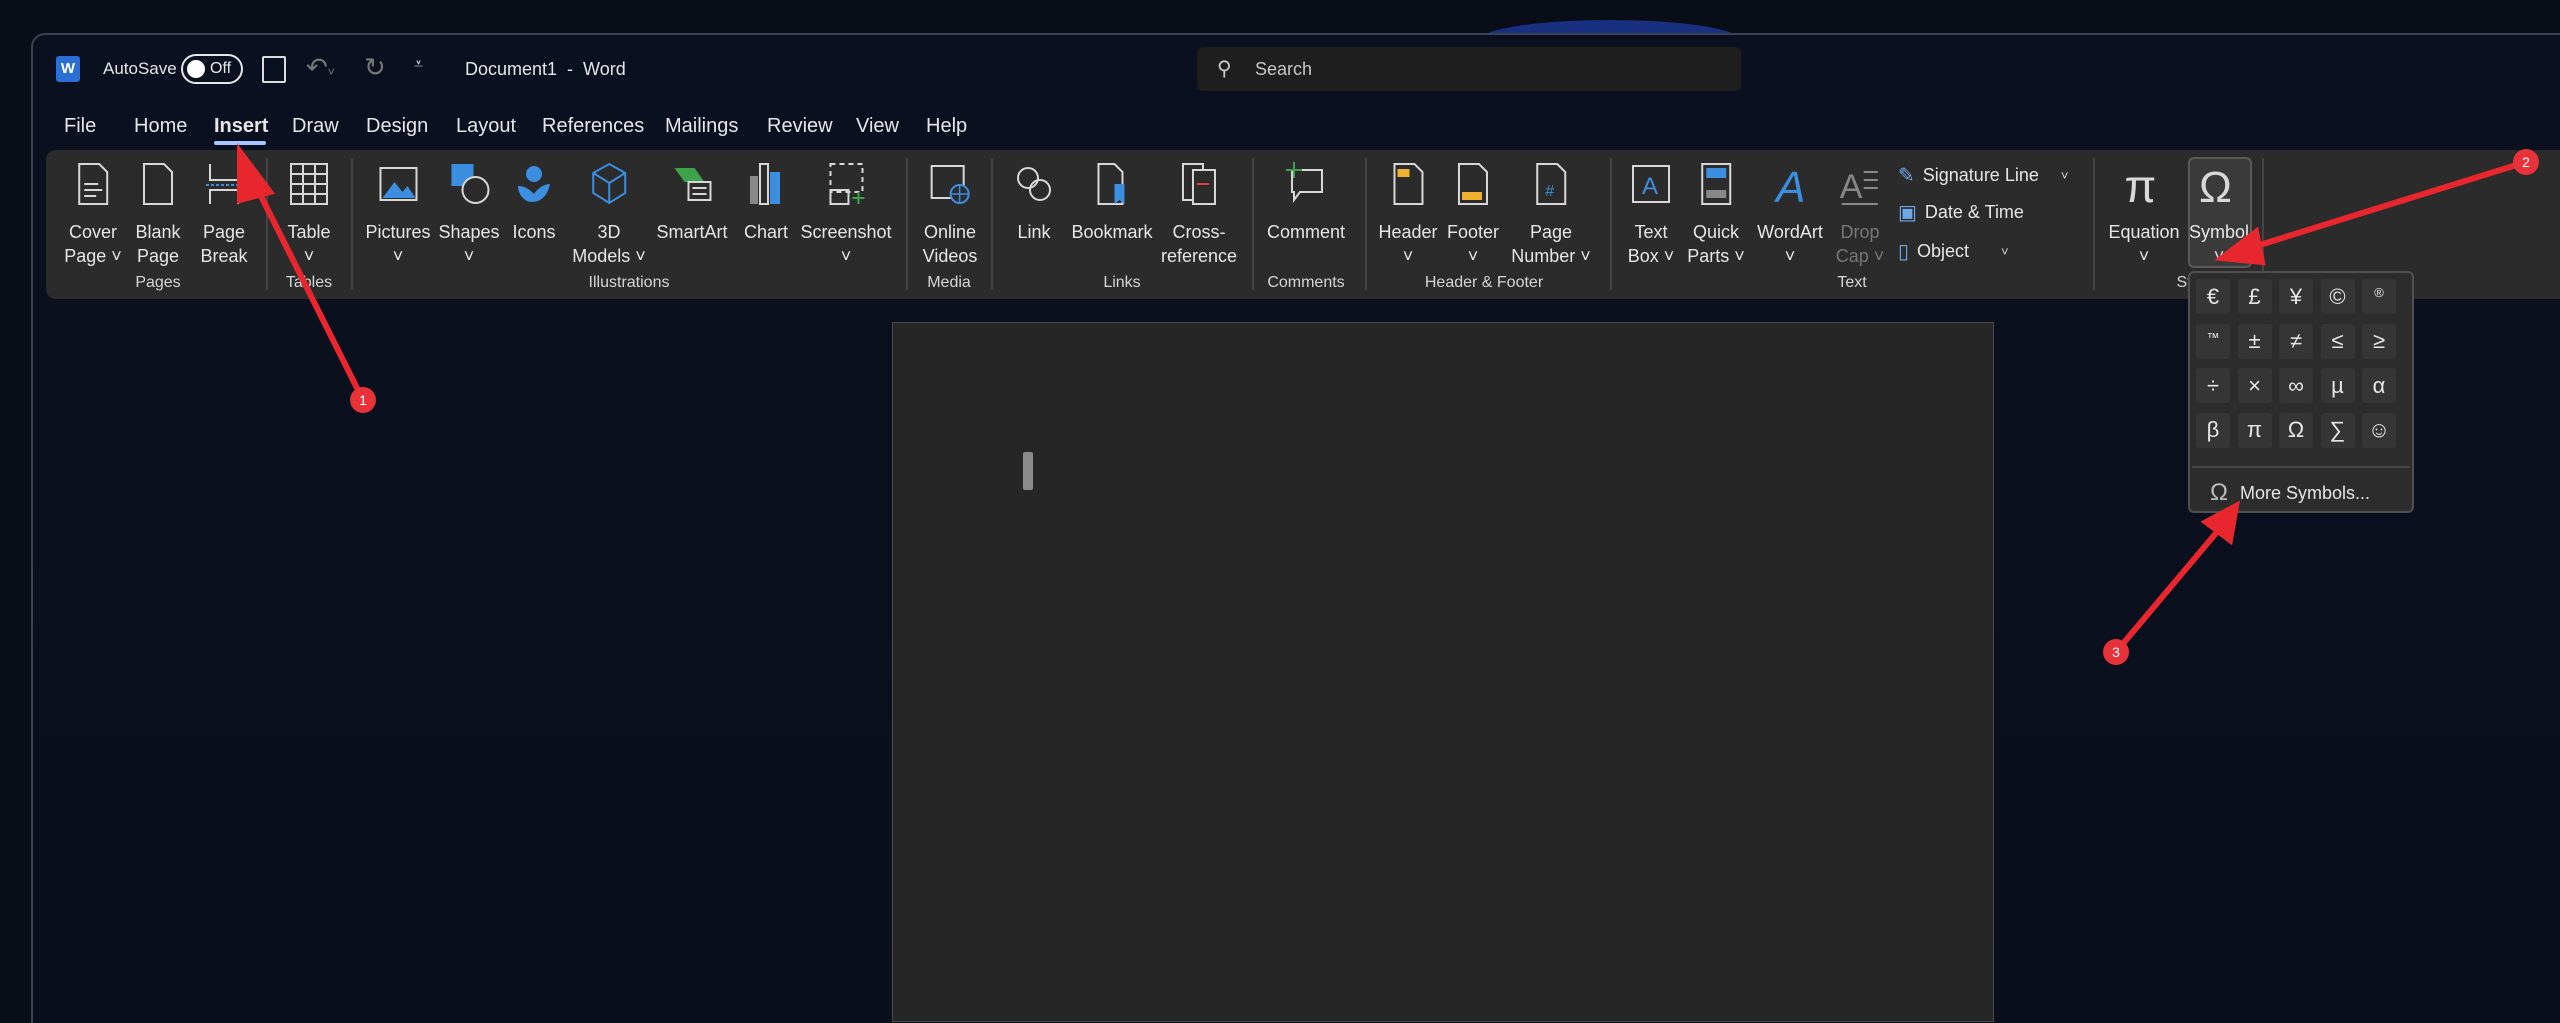 This screenshot has height=1023, width=2560. What do you see at coordinates (1034, 202) in the screenshot?
I see `link-button: Link` at bounding box center [1034, 202].